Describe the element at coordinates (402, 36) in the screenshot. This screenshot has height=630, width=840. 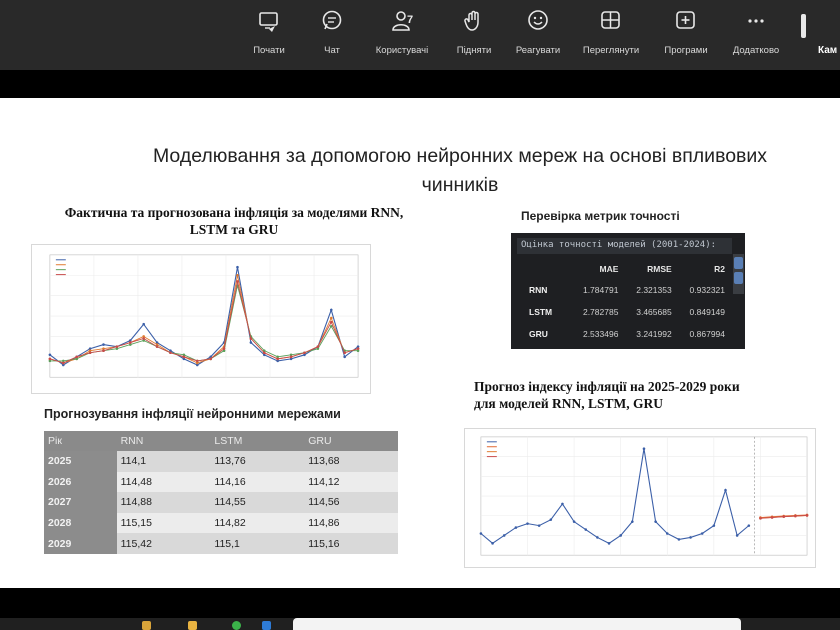
I see `people-button: 7 Користувачі` at that location.